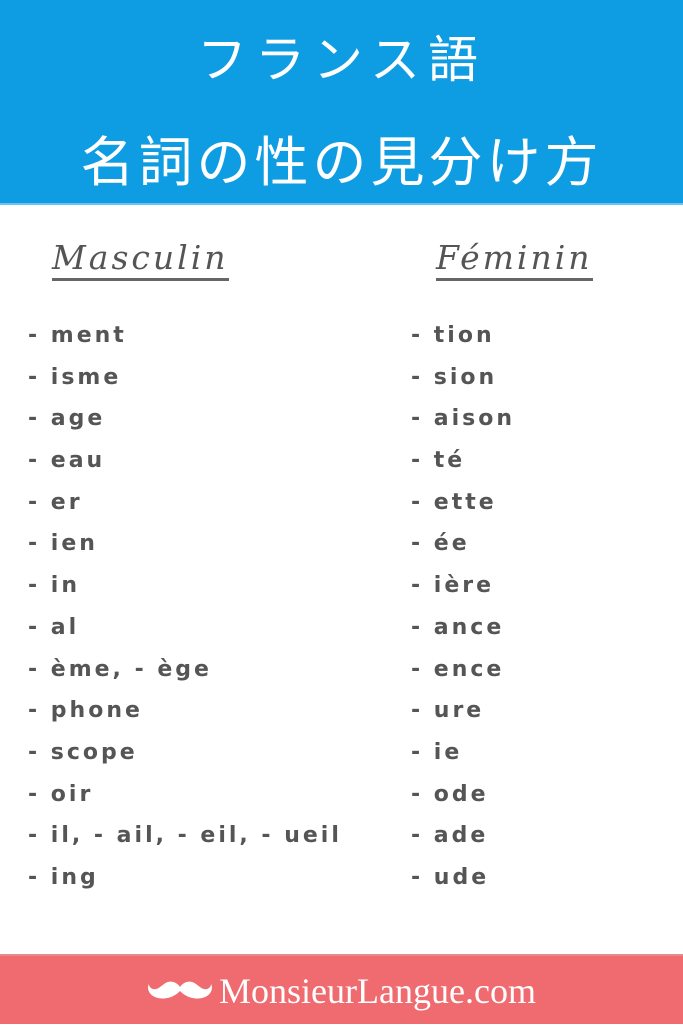 Image resolution: width=683 pixels, height=1026 pixels. Describe the element at coordinates (458, 627) in the screenshot. I see `list-item: - ance` at that location.